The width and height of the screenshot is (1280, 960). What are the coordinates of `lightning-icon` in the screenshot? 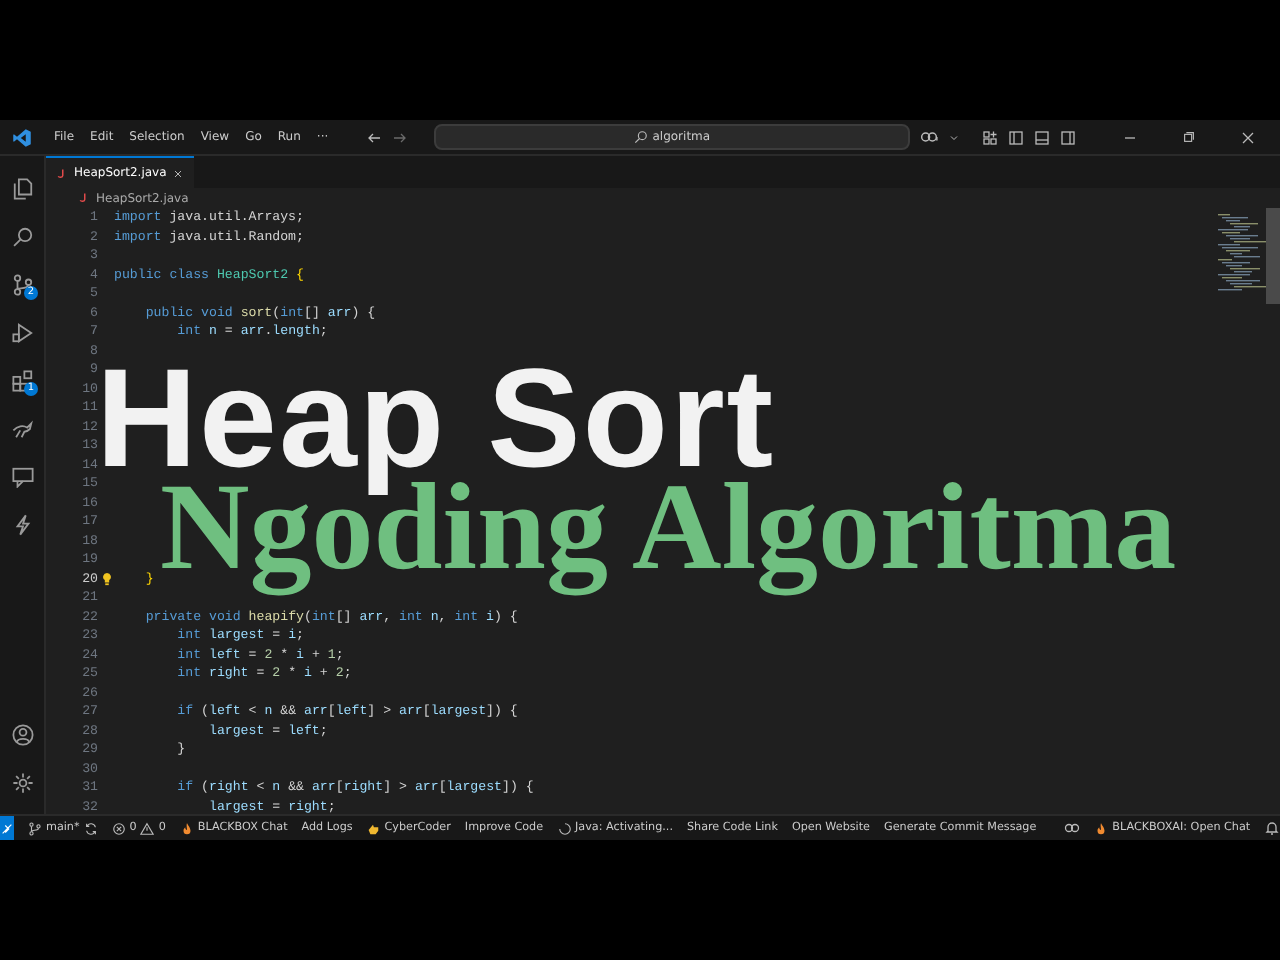 It's located at (22, 524).